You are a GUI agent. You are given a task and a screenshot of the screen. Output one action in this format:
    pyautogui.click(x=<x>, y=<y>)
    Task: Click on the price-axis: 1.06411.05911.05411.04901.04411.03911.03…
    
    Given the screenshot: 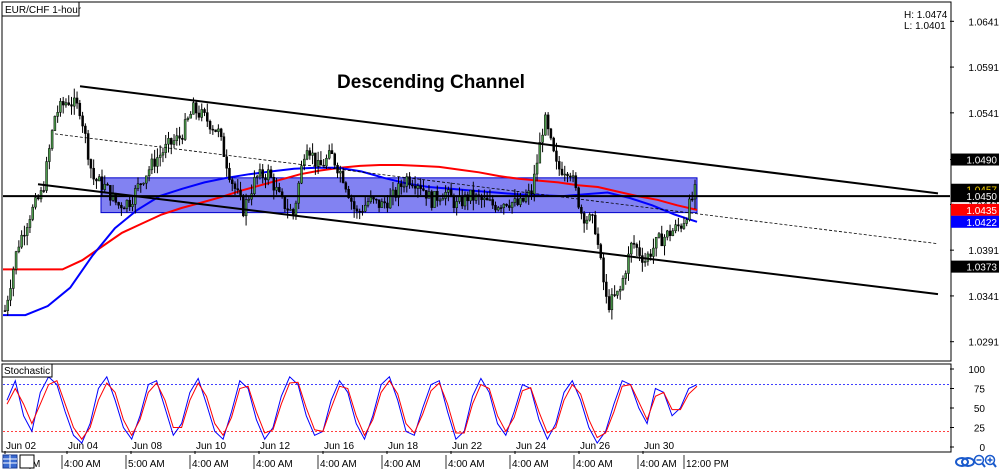 What is the action you would take?
    pyautogui.click(x=974, y=183)
    